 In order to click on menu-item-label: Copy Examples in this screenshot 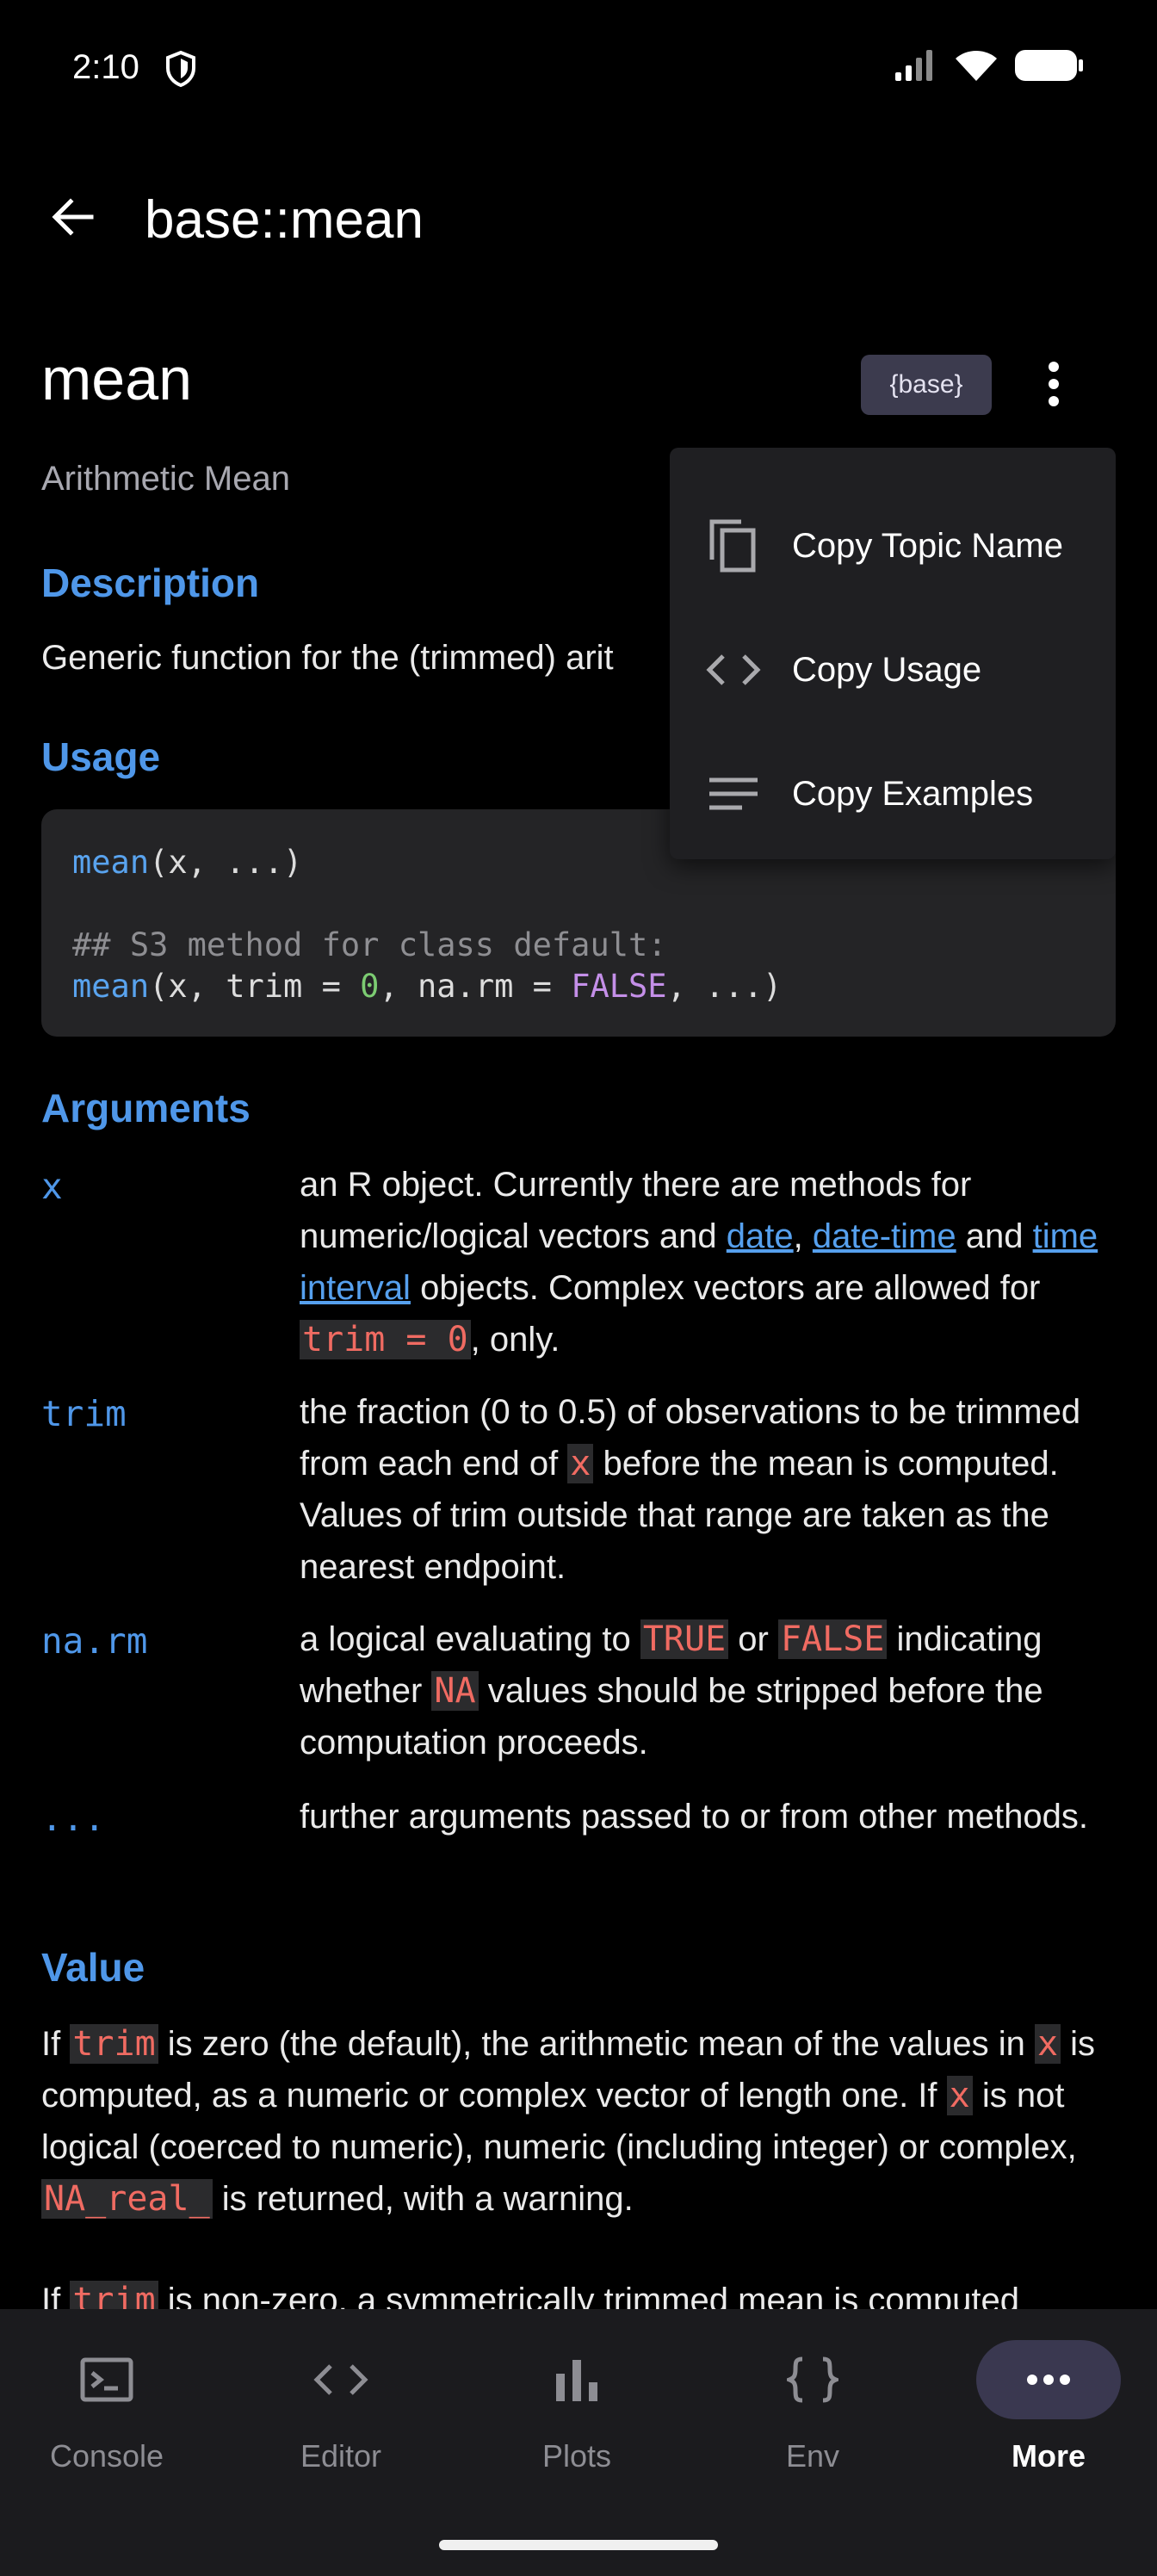, I will do `click(913, 794)`.